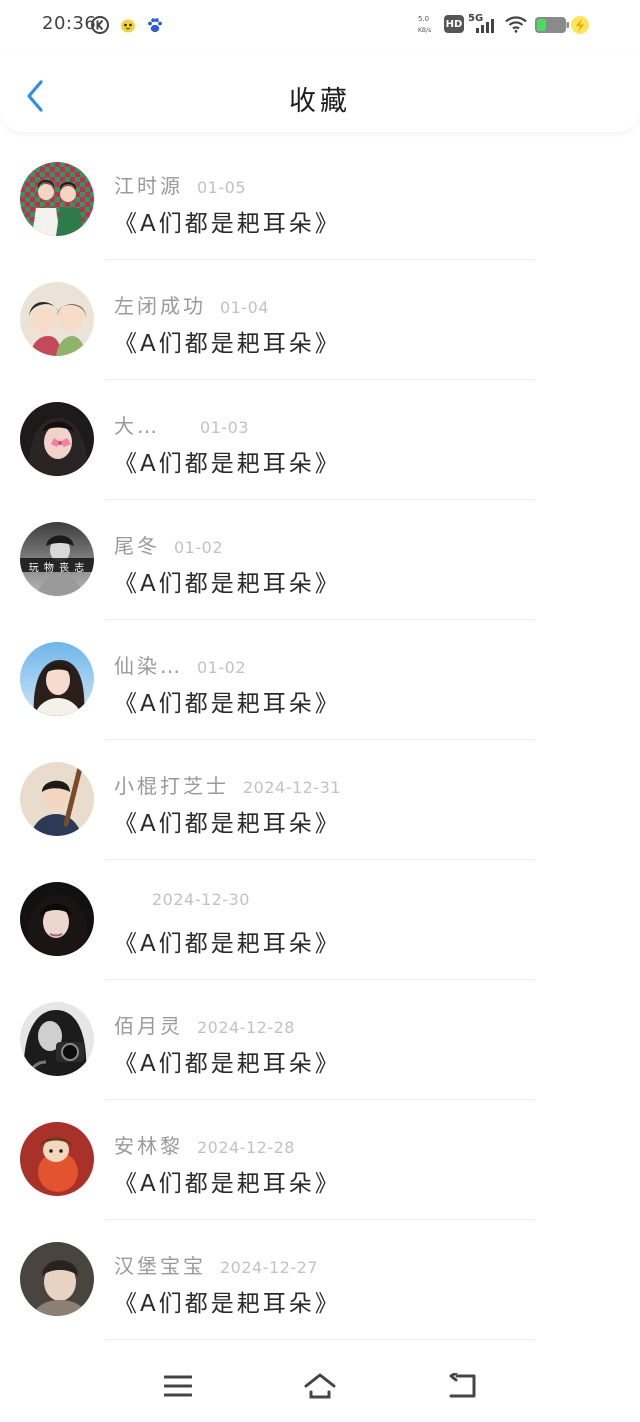  What do you see at coordinates (292, 787) in the screenshot?
I see `item-date: 2024-12-31` at bounding box center [292, 787].